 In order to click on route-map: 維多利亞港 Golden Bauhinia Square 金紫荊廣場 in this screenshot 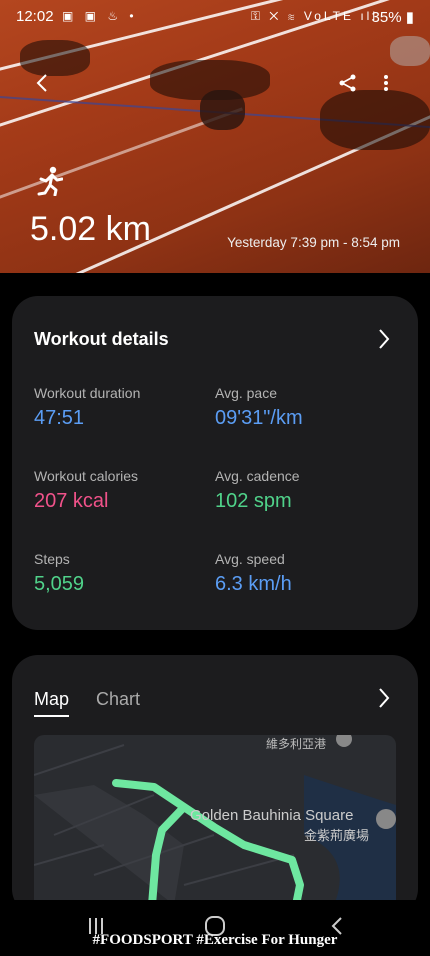, I will do `click(215, 820)`.